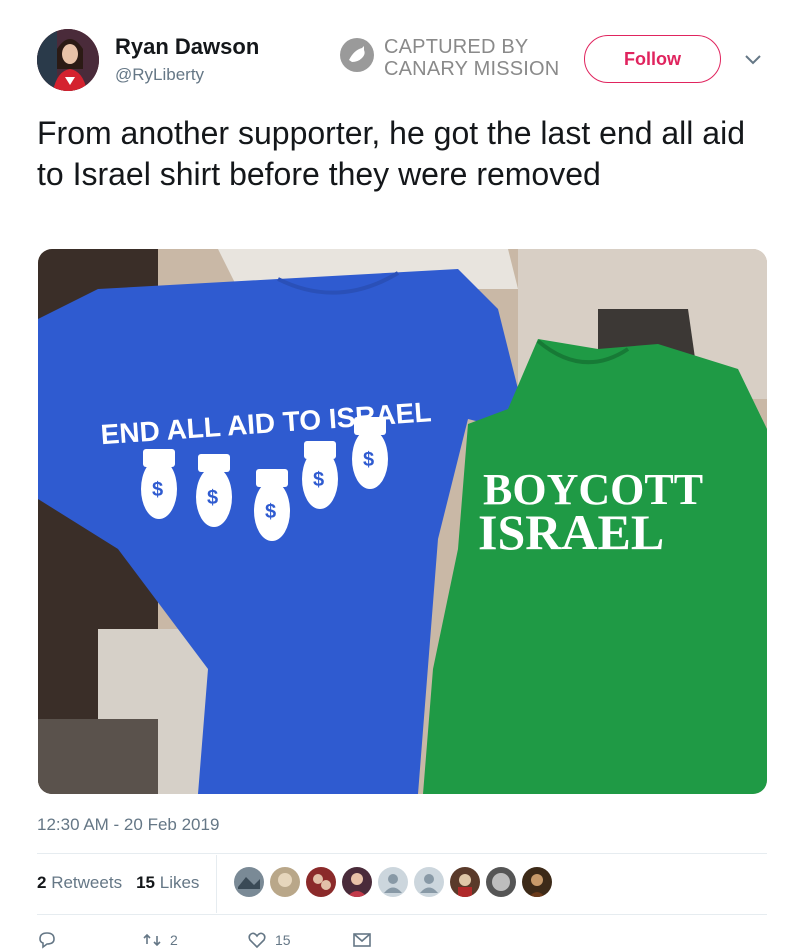  Describe the element at coordinates (652, 59) in the screenshot. I see `follow-button: Follow` at that location.